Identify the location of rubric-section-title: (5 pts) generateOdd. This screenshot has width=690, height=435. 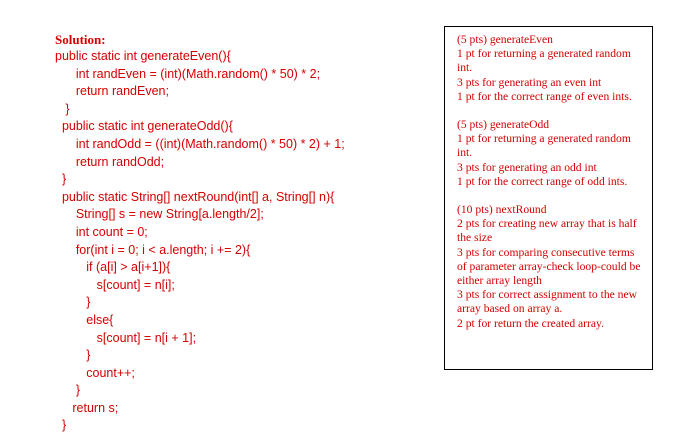
(503, 125).